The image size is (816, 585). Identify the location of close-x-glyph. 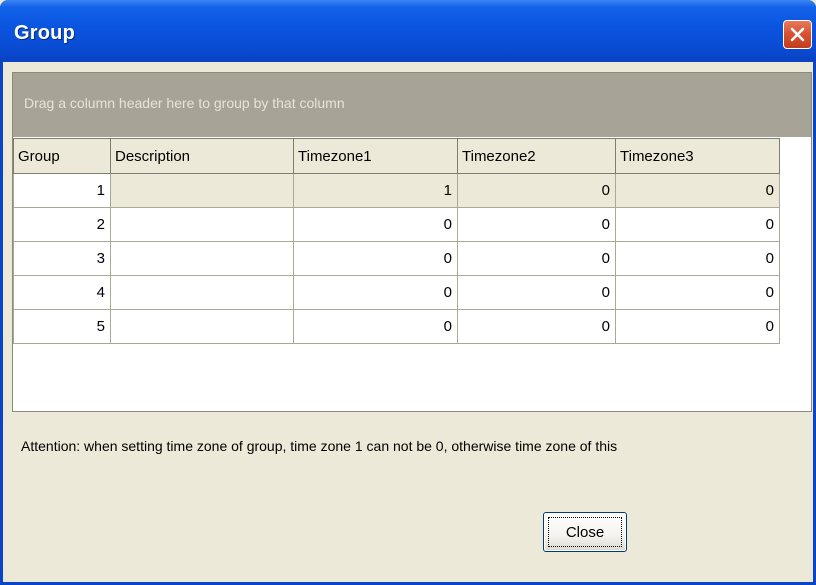
(797, 34).